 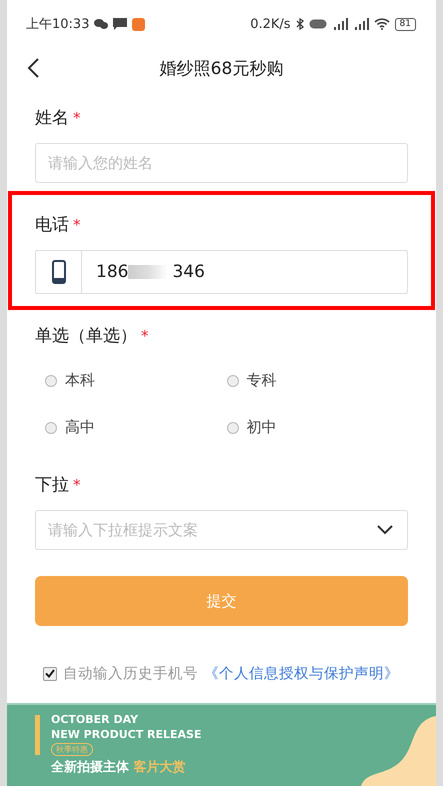 I want to click on radio-option: 高中, so click(x=135, y=427).